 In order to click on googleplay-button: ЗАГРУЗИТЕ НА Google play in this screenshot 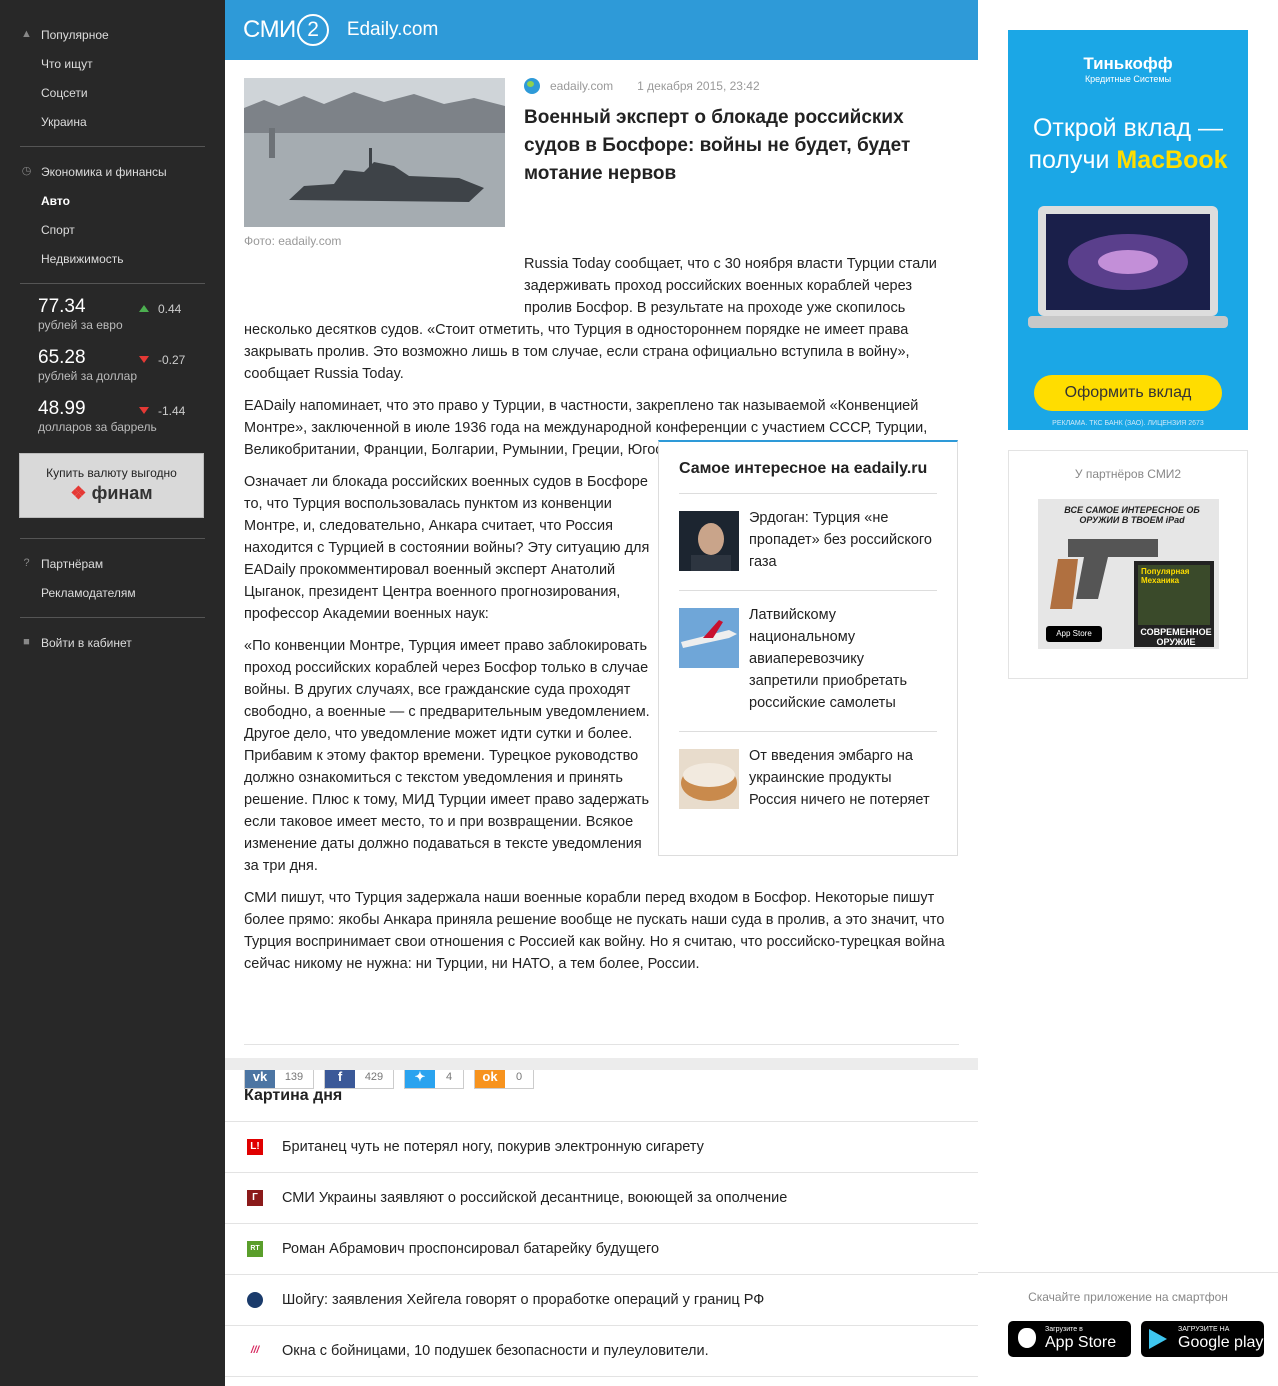, I will do `click(1202, 1339)`.